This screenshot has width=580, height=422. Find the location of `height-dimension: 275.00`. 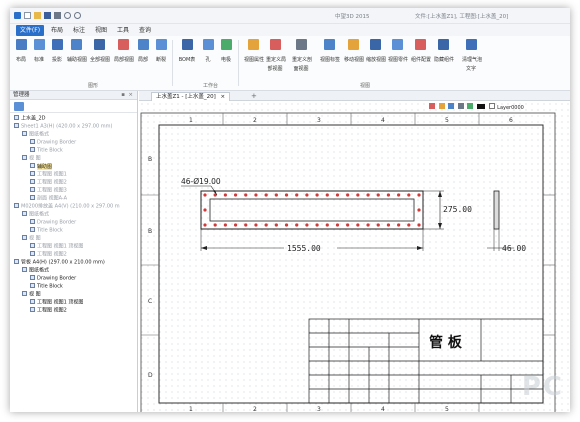

height-dimension: 275.00 is located at coordinates (447, 210).